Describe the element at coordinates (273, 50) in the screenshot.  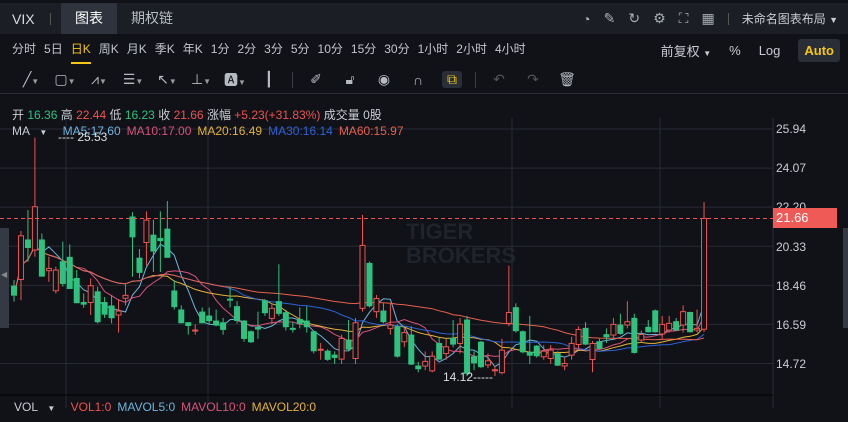
I see `timeframe-item: 3分` at that location.